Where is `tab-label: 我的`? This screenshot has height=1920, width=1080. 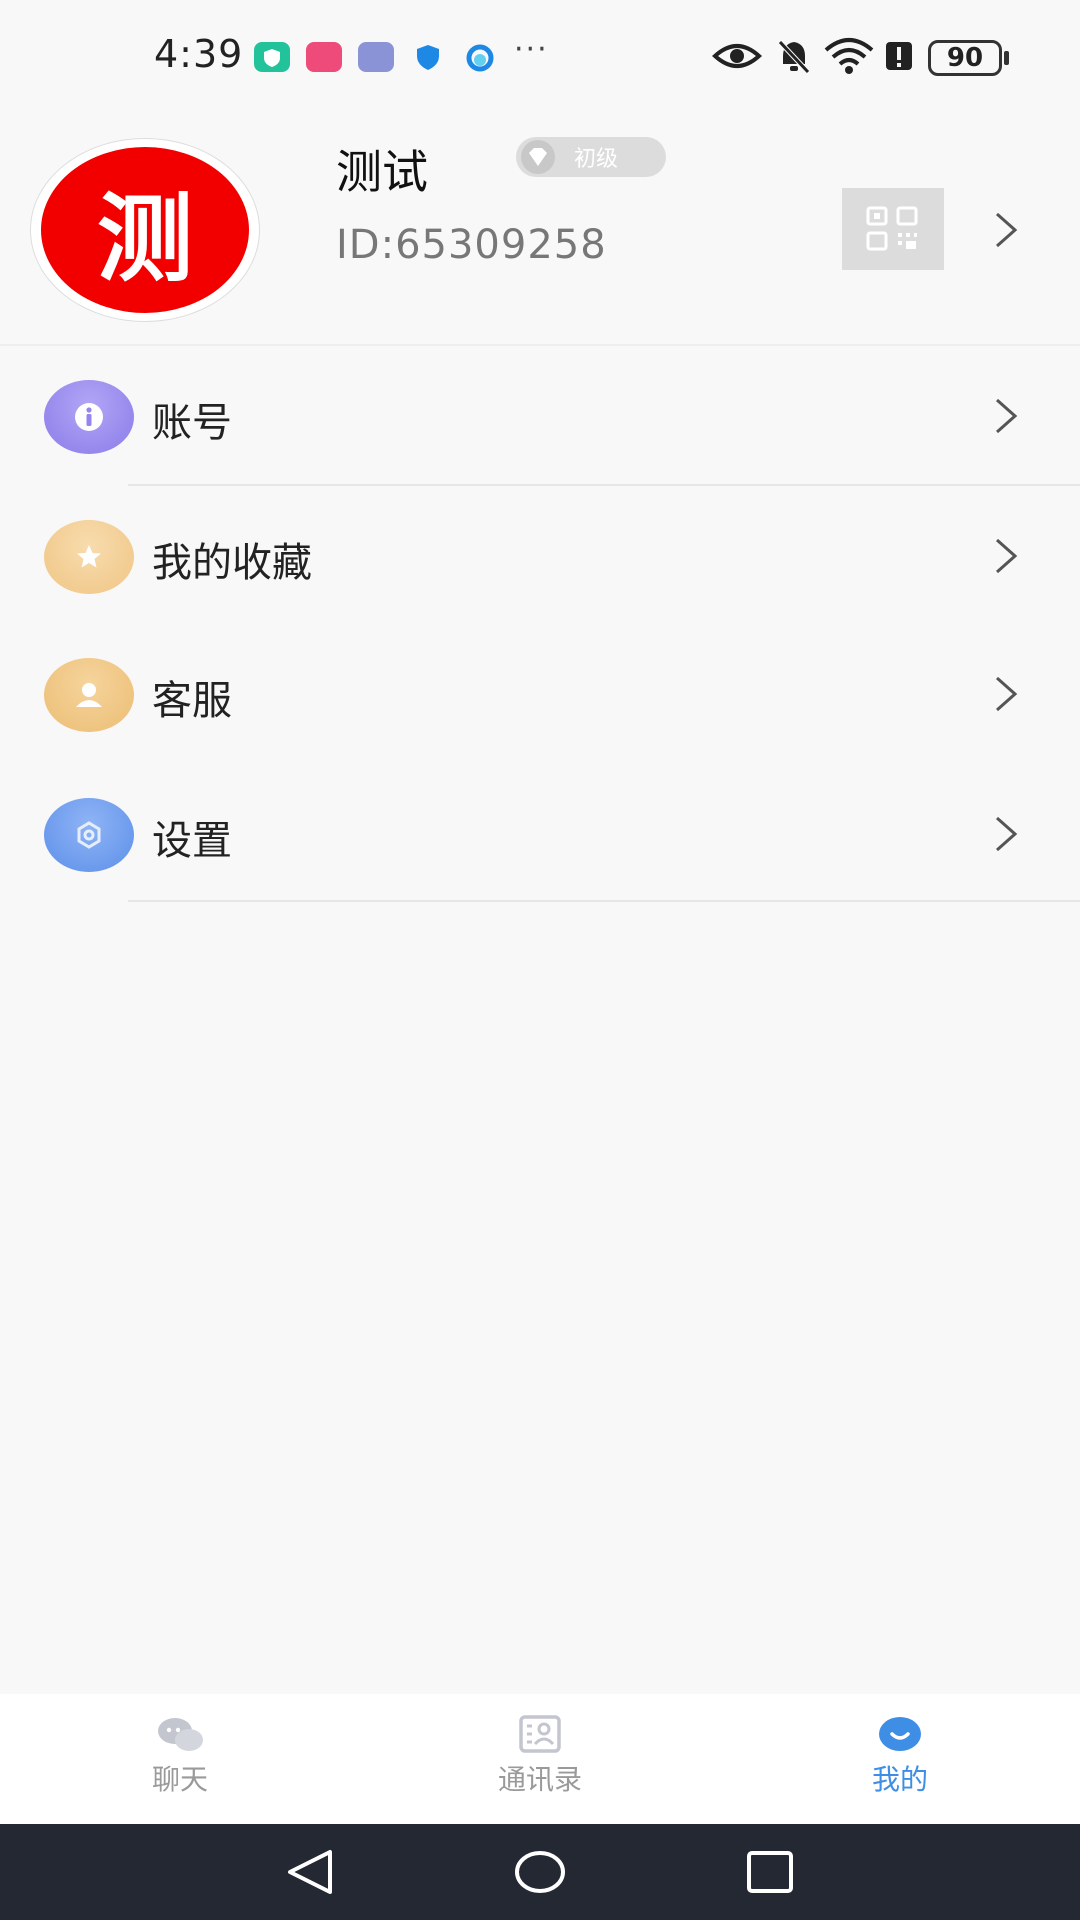
tab-label: 我的 is located at coordinates (899, 1779).